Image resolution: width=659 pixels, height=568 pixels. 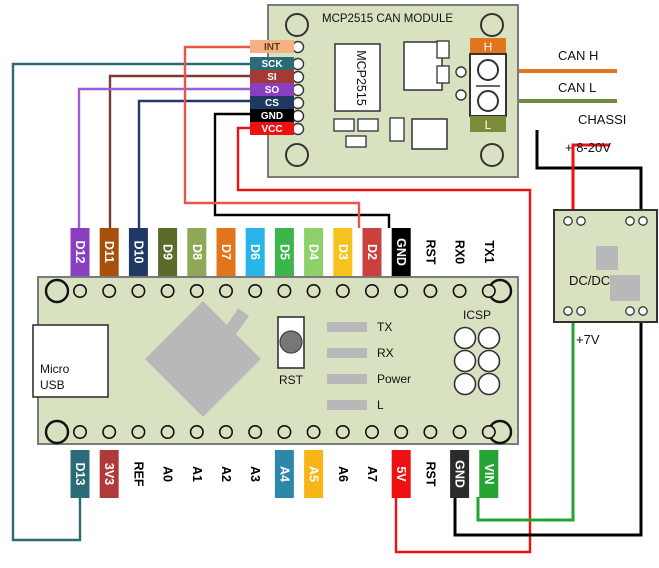 I want to click on dcdc-component, so click(x=625, y=288).